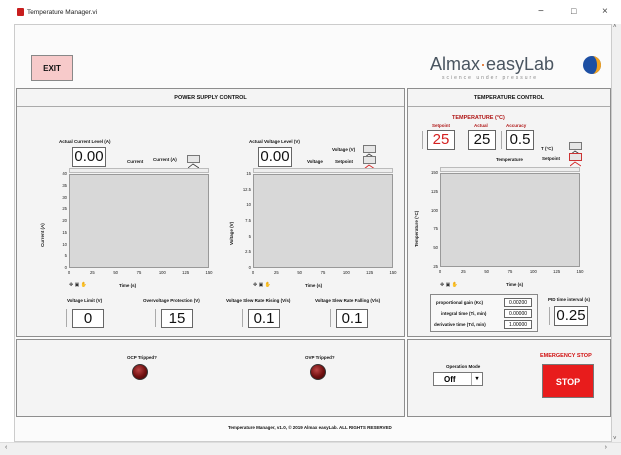 This screenshot has width=621, height=455. What do you see at coordinates (310, 12) in the screenshot?
I see `title-bar: Temperature Manager.vi − □ ×` at bounding box center [310, 12].